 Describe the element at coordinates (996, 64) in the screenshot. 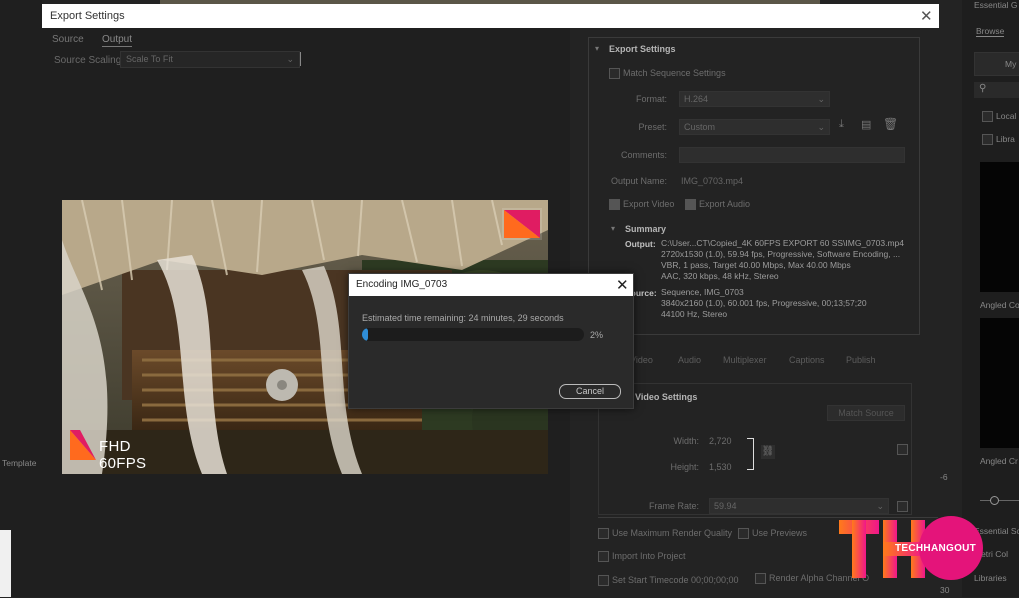

I see `my-templates-button: My` at that location.